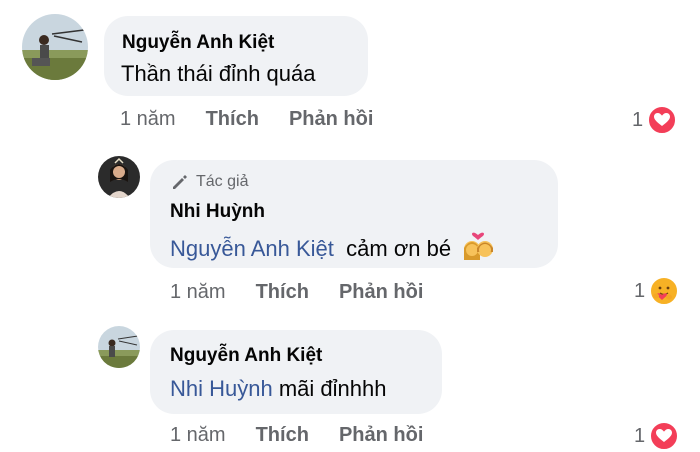  What do you see at coordinates (479, 246) in the screenshot?
I see `couple-with-heart-emoji` at bounding box center [479, 246].